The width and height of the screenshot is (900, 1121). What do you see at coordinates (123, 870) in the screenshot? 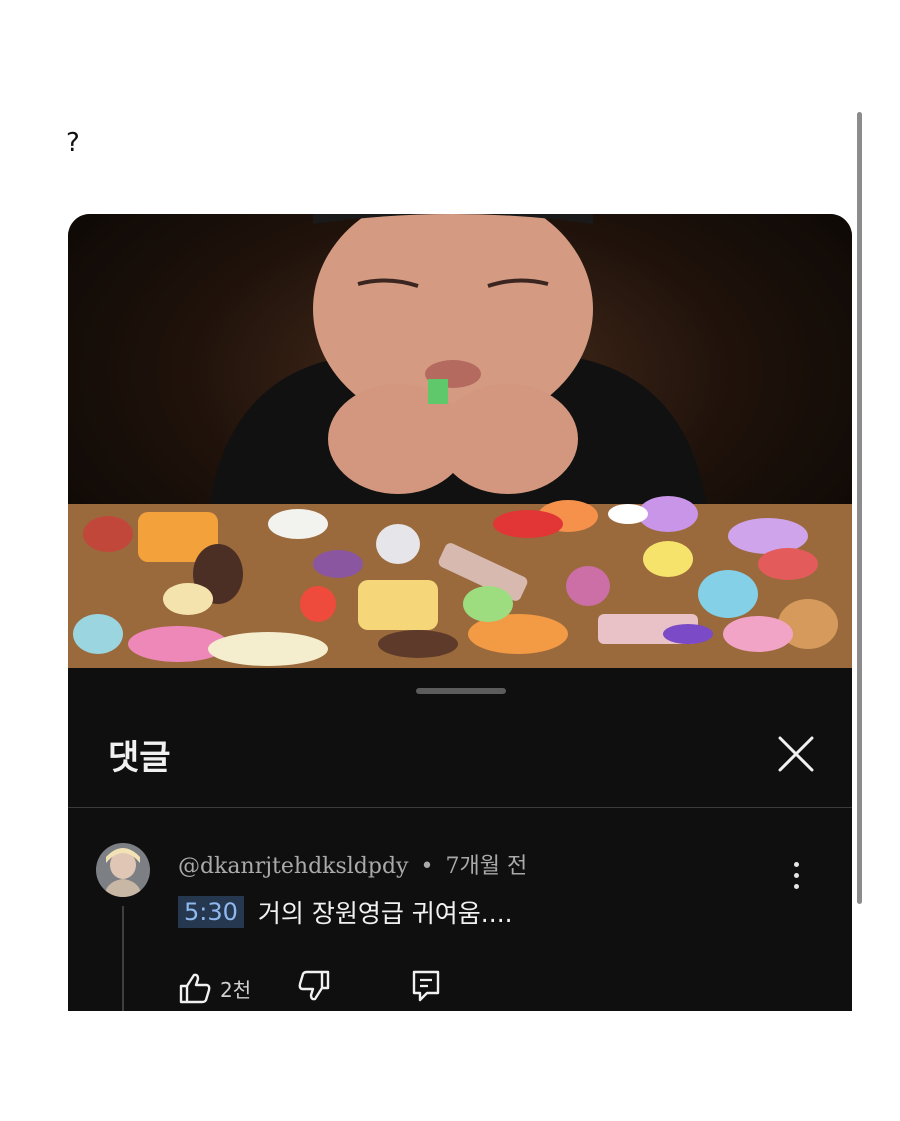
I see `avatar` at bounding box center [123, 870].